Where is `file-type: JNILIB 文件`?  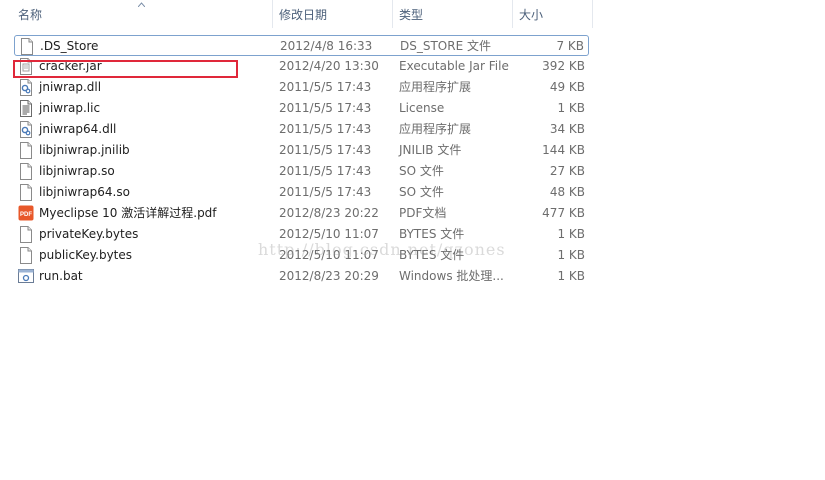 file-type: JNILIB 文件 is located at coordinates (430, 150).